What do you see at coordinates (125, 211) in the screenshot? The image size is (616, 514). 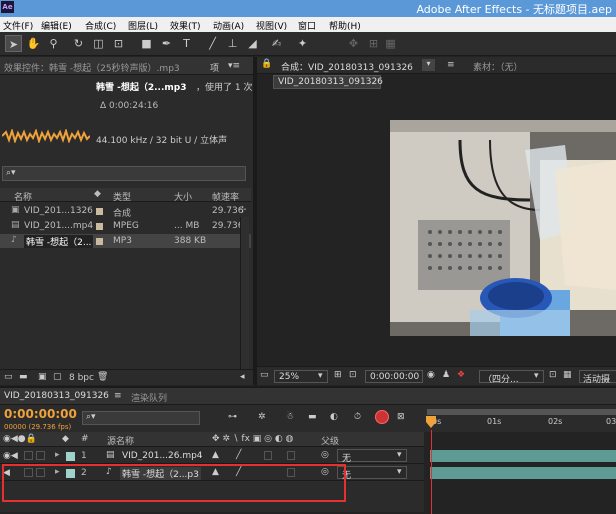 I see `project-item-comp: ▣ VID_201...1326 合成 29.736` at bounding box center [125, 211].